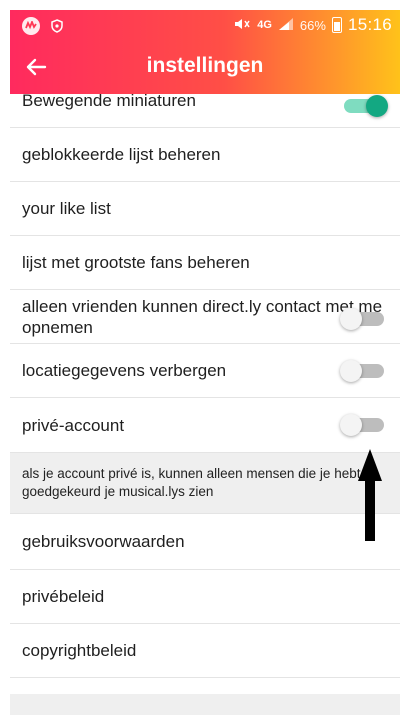 Image resolution: width=400 pixels, height=715 pixels. Describe the element at coordinates (136, 262) in the screenshot. I see `setting-label: lijst met grootste fans beheren` at that location.